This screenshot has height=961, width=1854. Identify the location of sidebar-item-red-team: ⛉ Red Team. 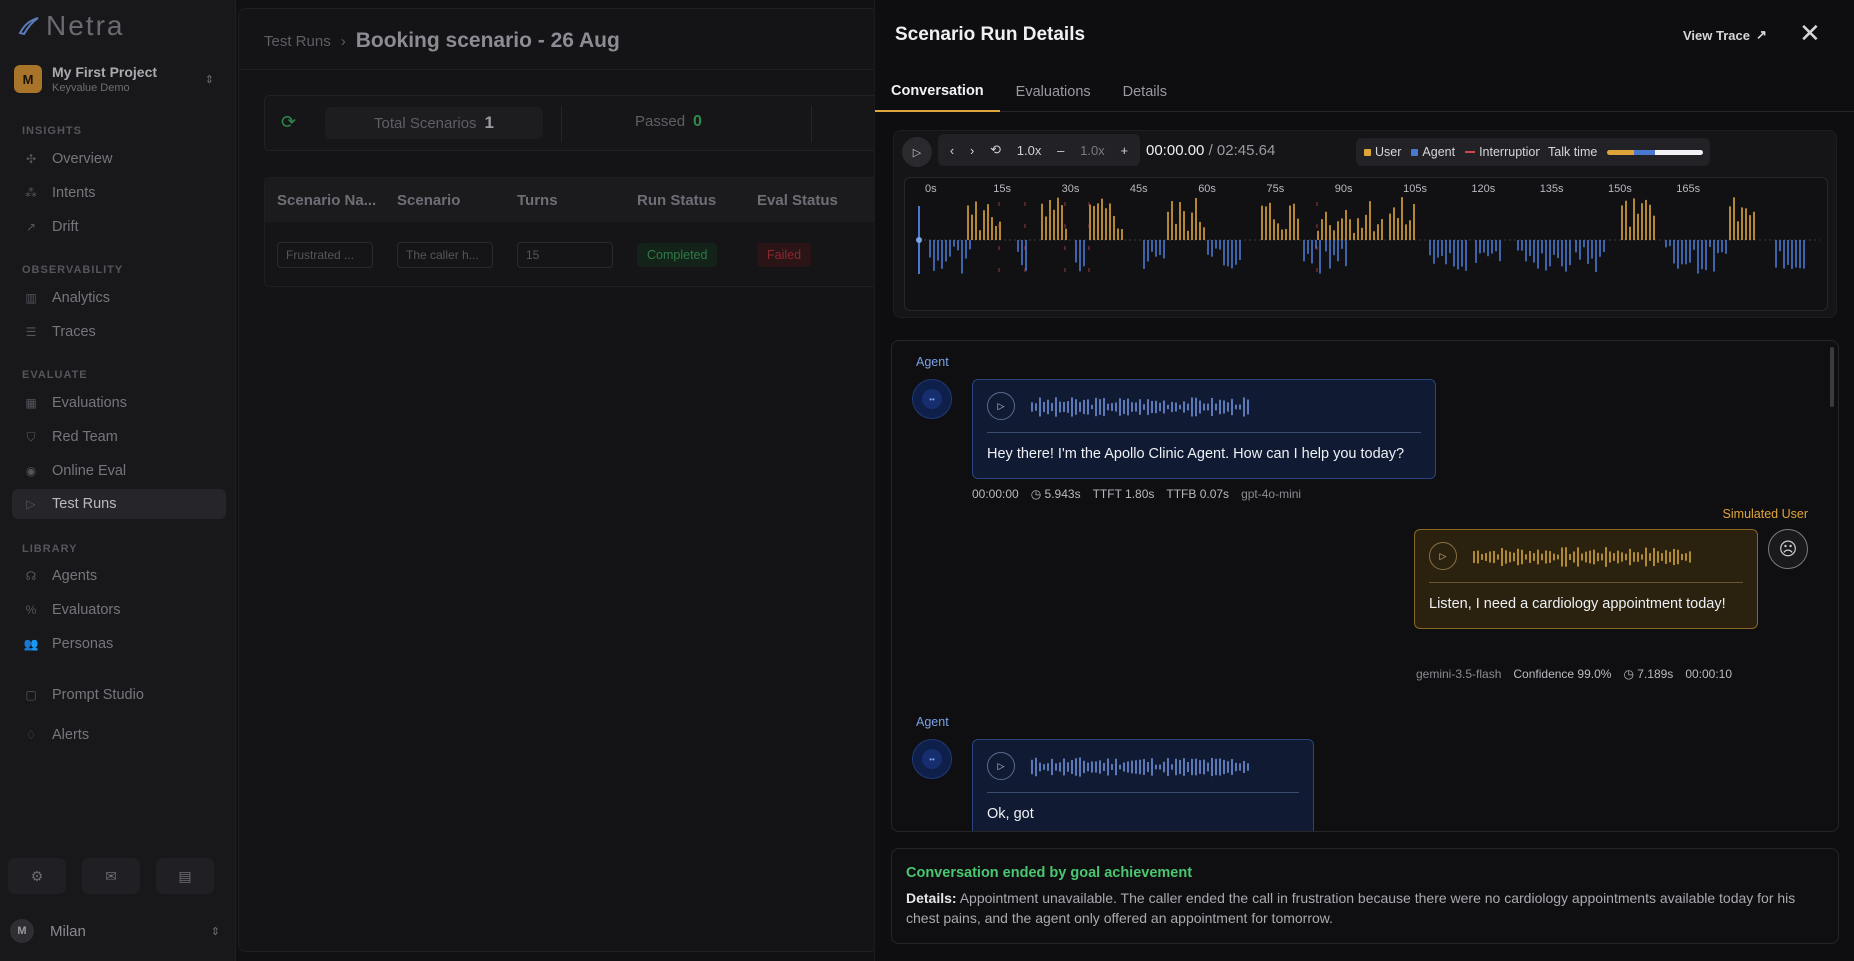
(119, 437).